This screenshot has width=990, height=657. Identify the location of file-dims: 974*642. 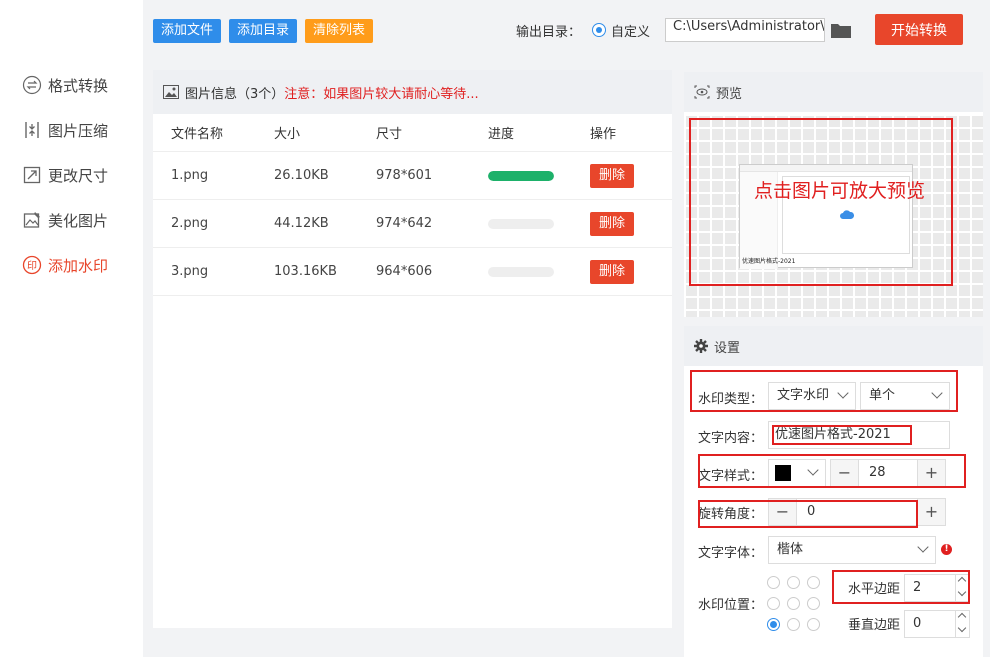
(404, 223).